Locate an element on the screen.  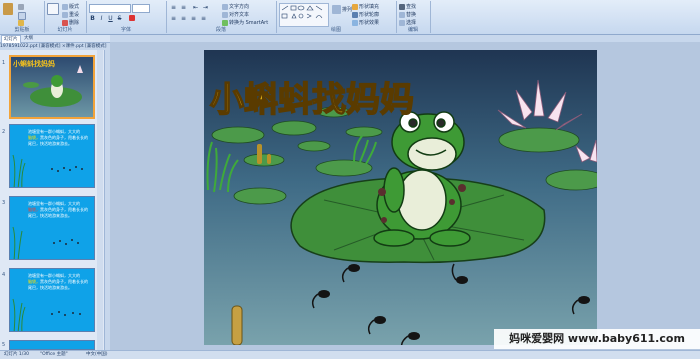
arrange-button: 排列 is located at coordinates (342, 9).